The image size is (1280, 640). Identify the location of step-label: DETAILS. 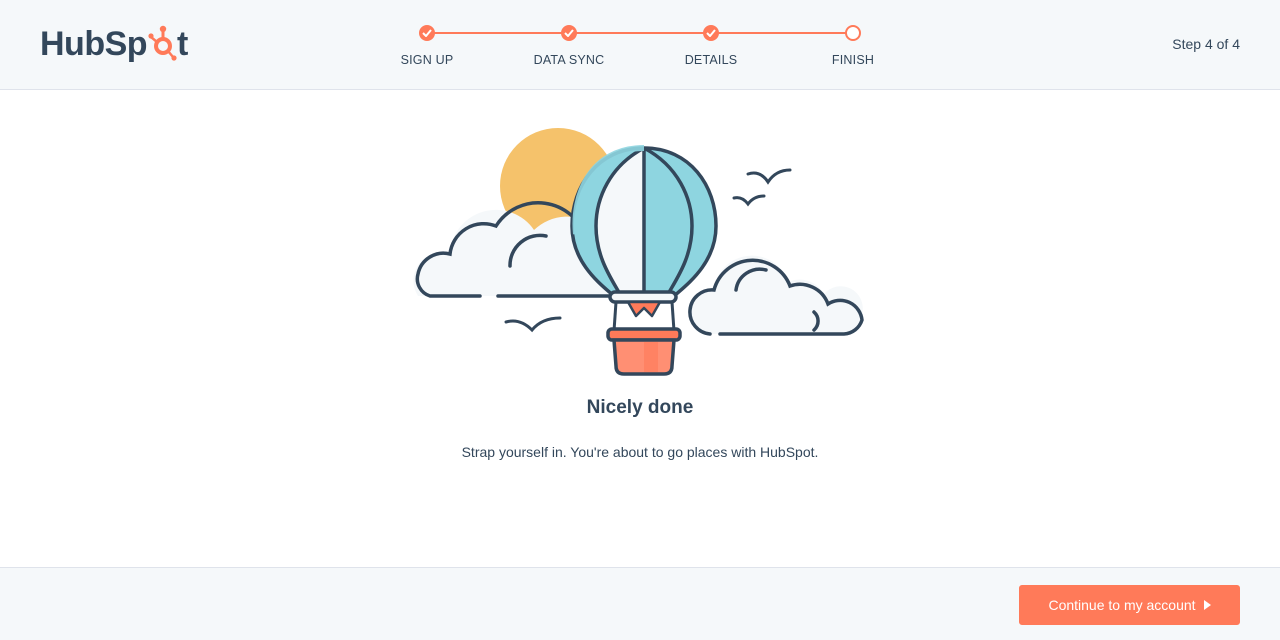
(711, 60).